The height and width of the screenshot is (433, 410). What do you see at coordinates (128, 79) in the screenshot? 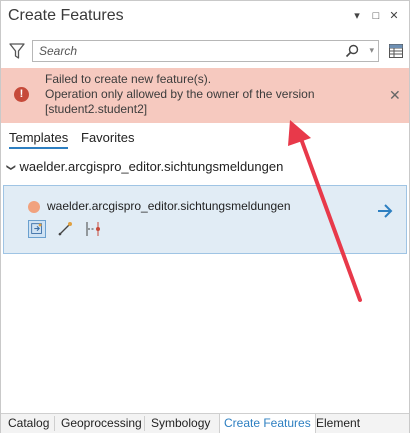
I see `error-line: Failed to create new feature(s).` at bounding box center [128, 79].